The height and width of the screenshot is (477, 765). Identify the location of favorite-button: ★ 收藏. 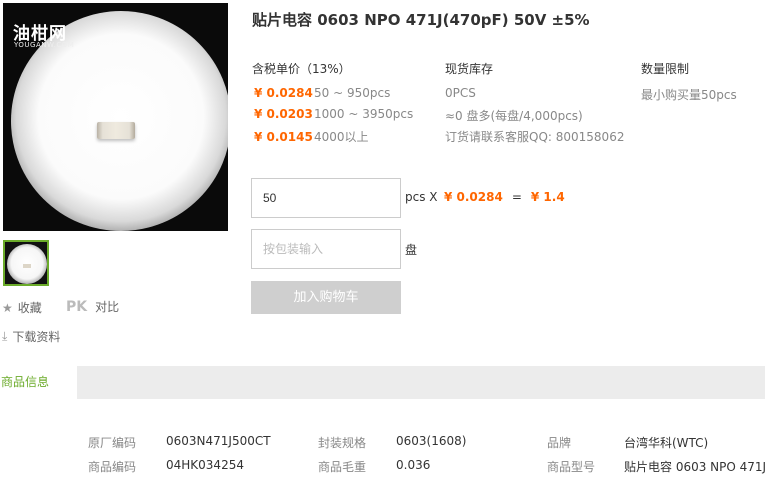
(22, 307).